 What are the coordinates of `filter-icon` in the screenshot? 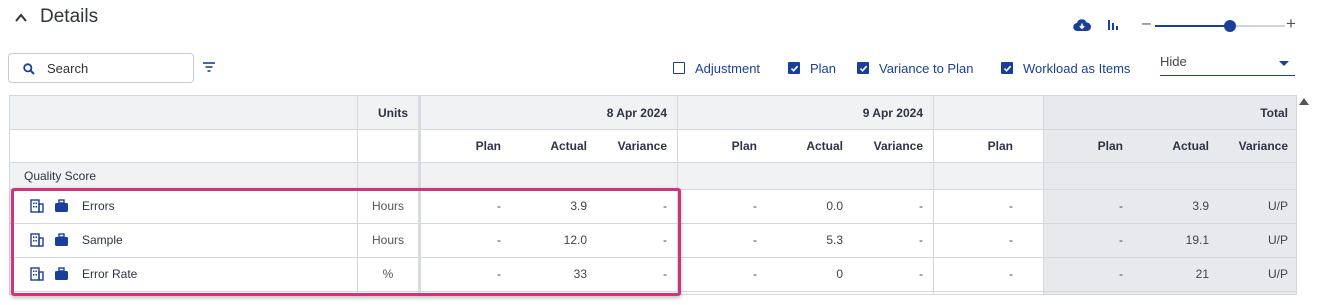 It's located at (209, 67).